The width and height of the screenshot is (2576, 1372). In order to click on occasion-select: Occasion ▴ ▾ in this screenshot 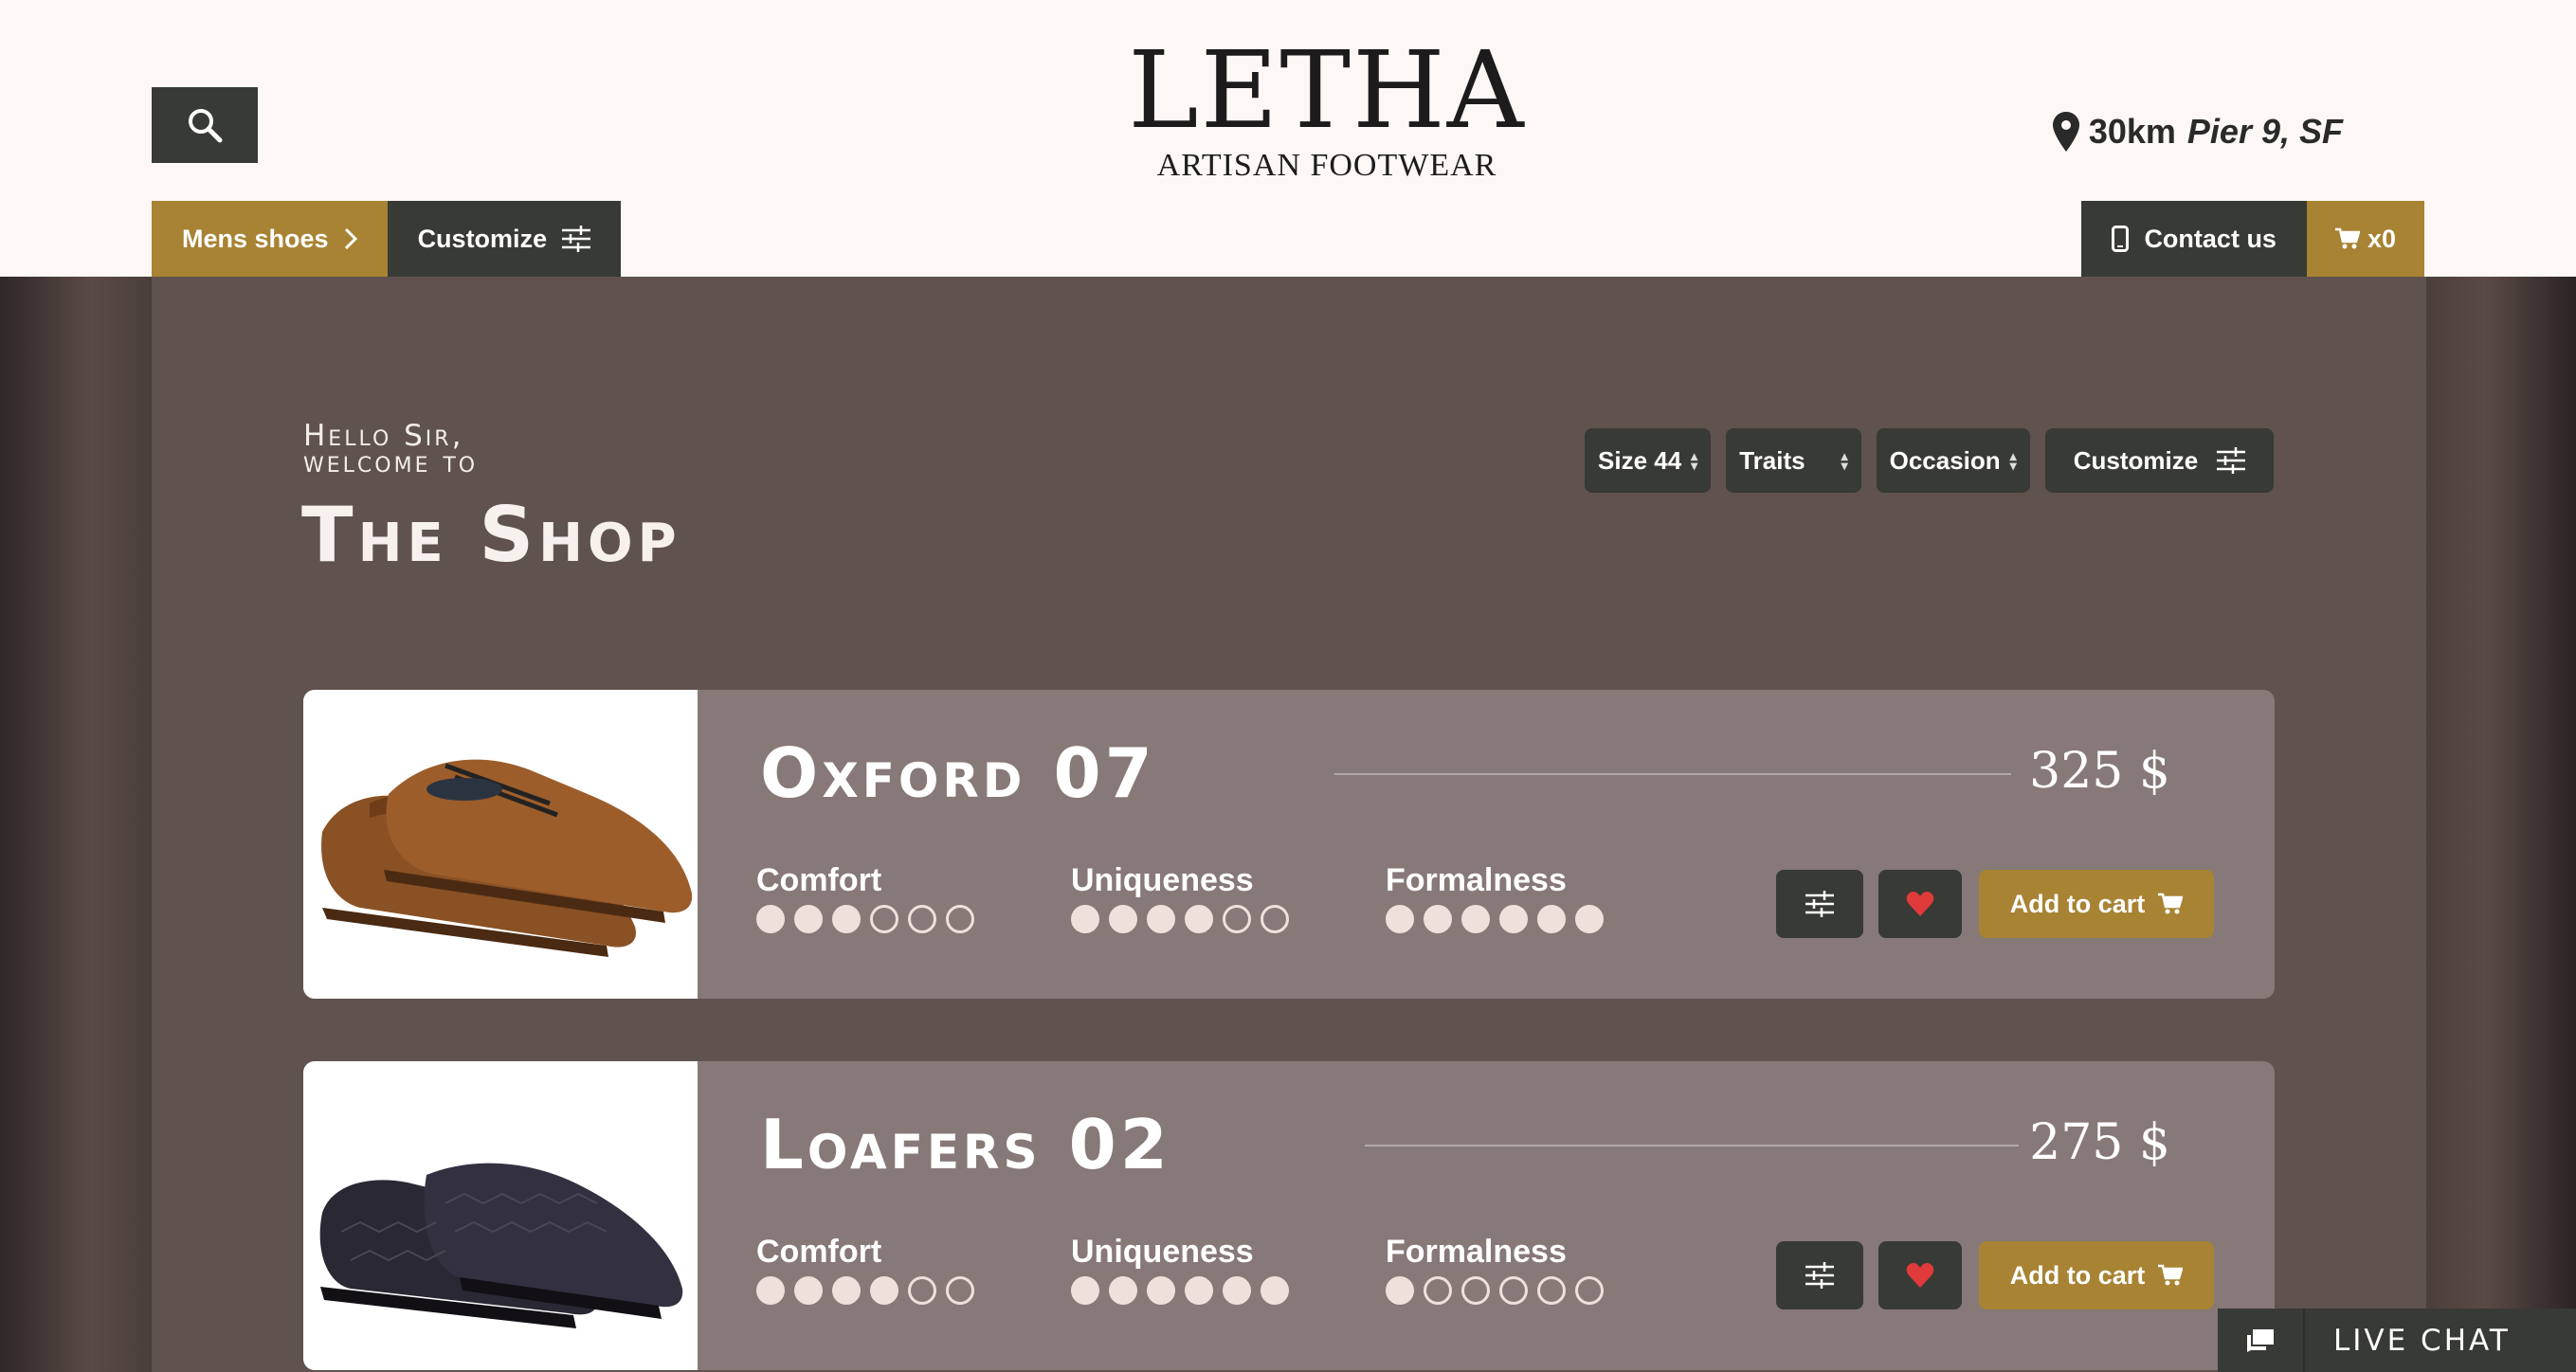, I will do `click(1953, 460)`.